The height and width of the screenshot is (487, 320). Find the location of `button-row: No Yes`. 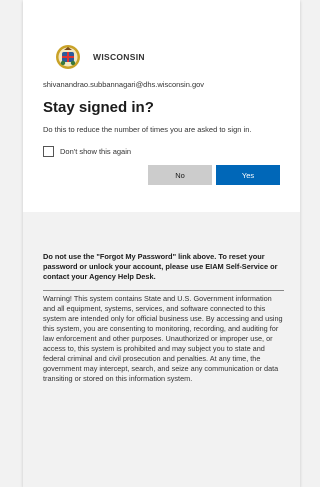

button-row: No Yes is located at coordinates (161, 175).